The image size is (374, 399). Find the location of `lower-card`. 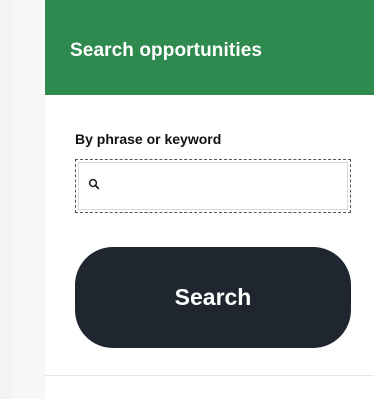

lower-card is located at coordinates (209, 387).